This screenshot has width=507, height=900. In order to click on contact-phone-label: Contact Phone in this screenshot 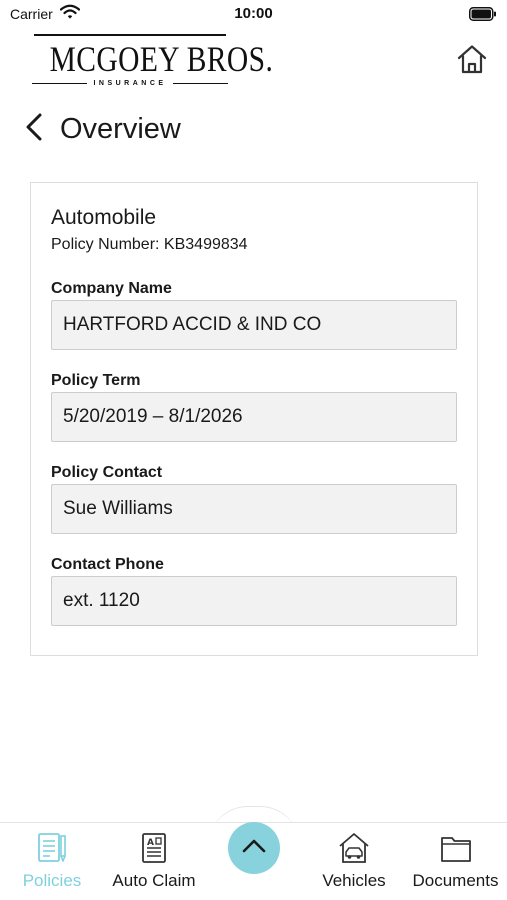, I will do `click(107, 564)`.